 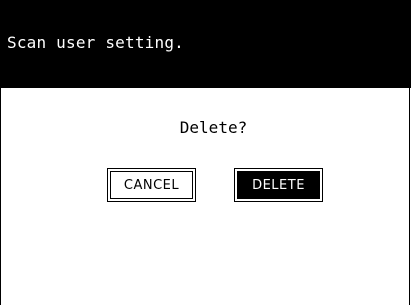 I want to click on delete-prompt: Delete?, so click(x=213, y=127).